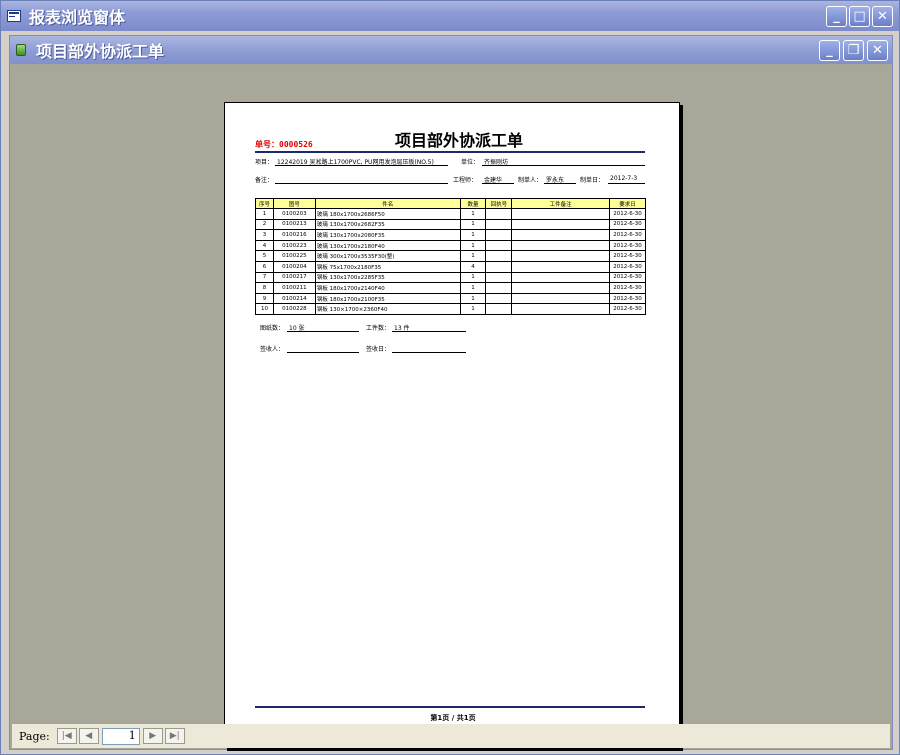  Describe the element at coordinates (853, 50) in the screenshot. I see `child-restore-button: ❐` at that location.